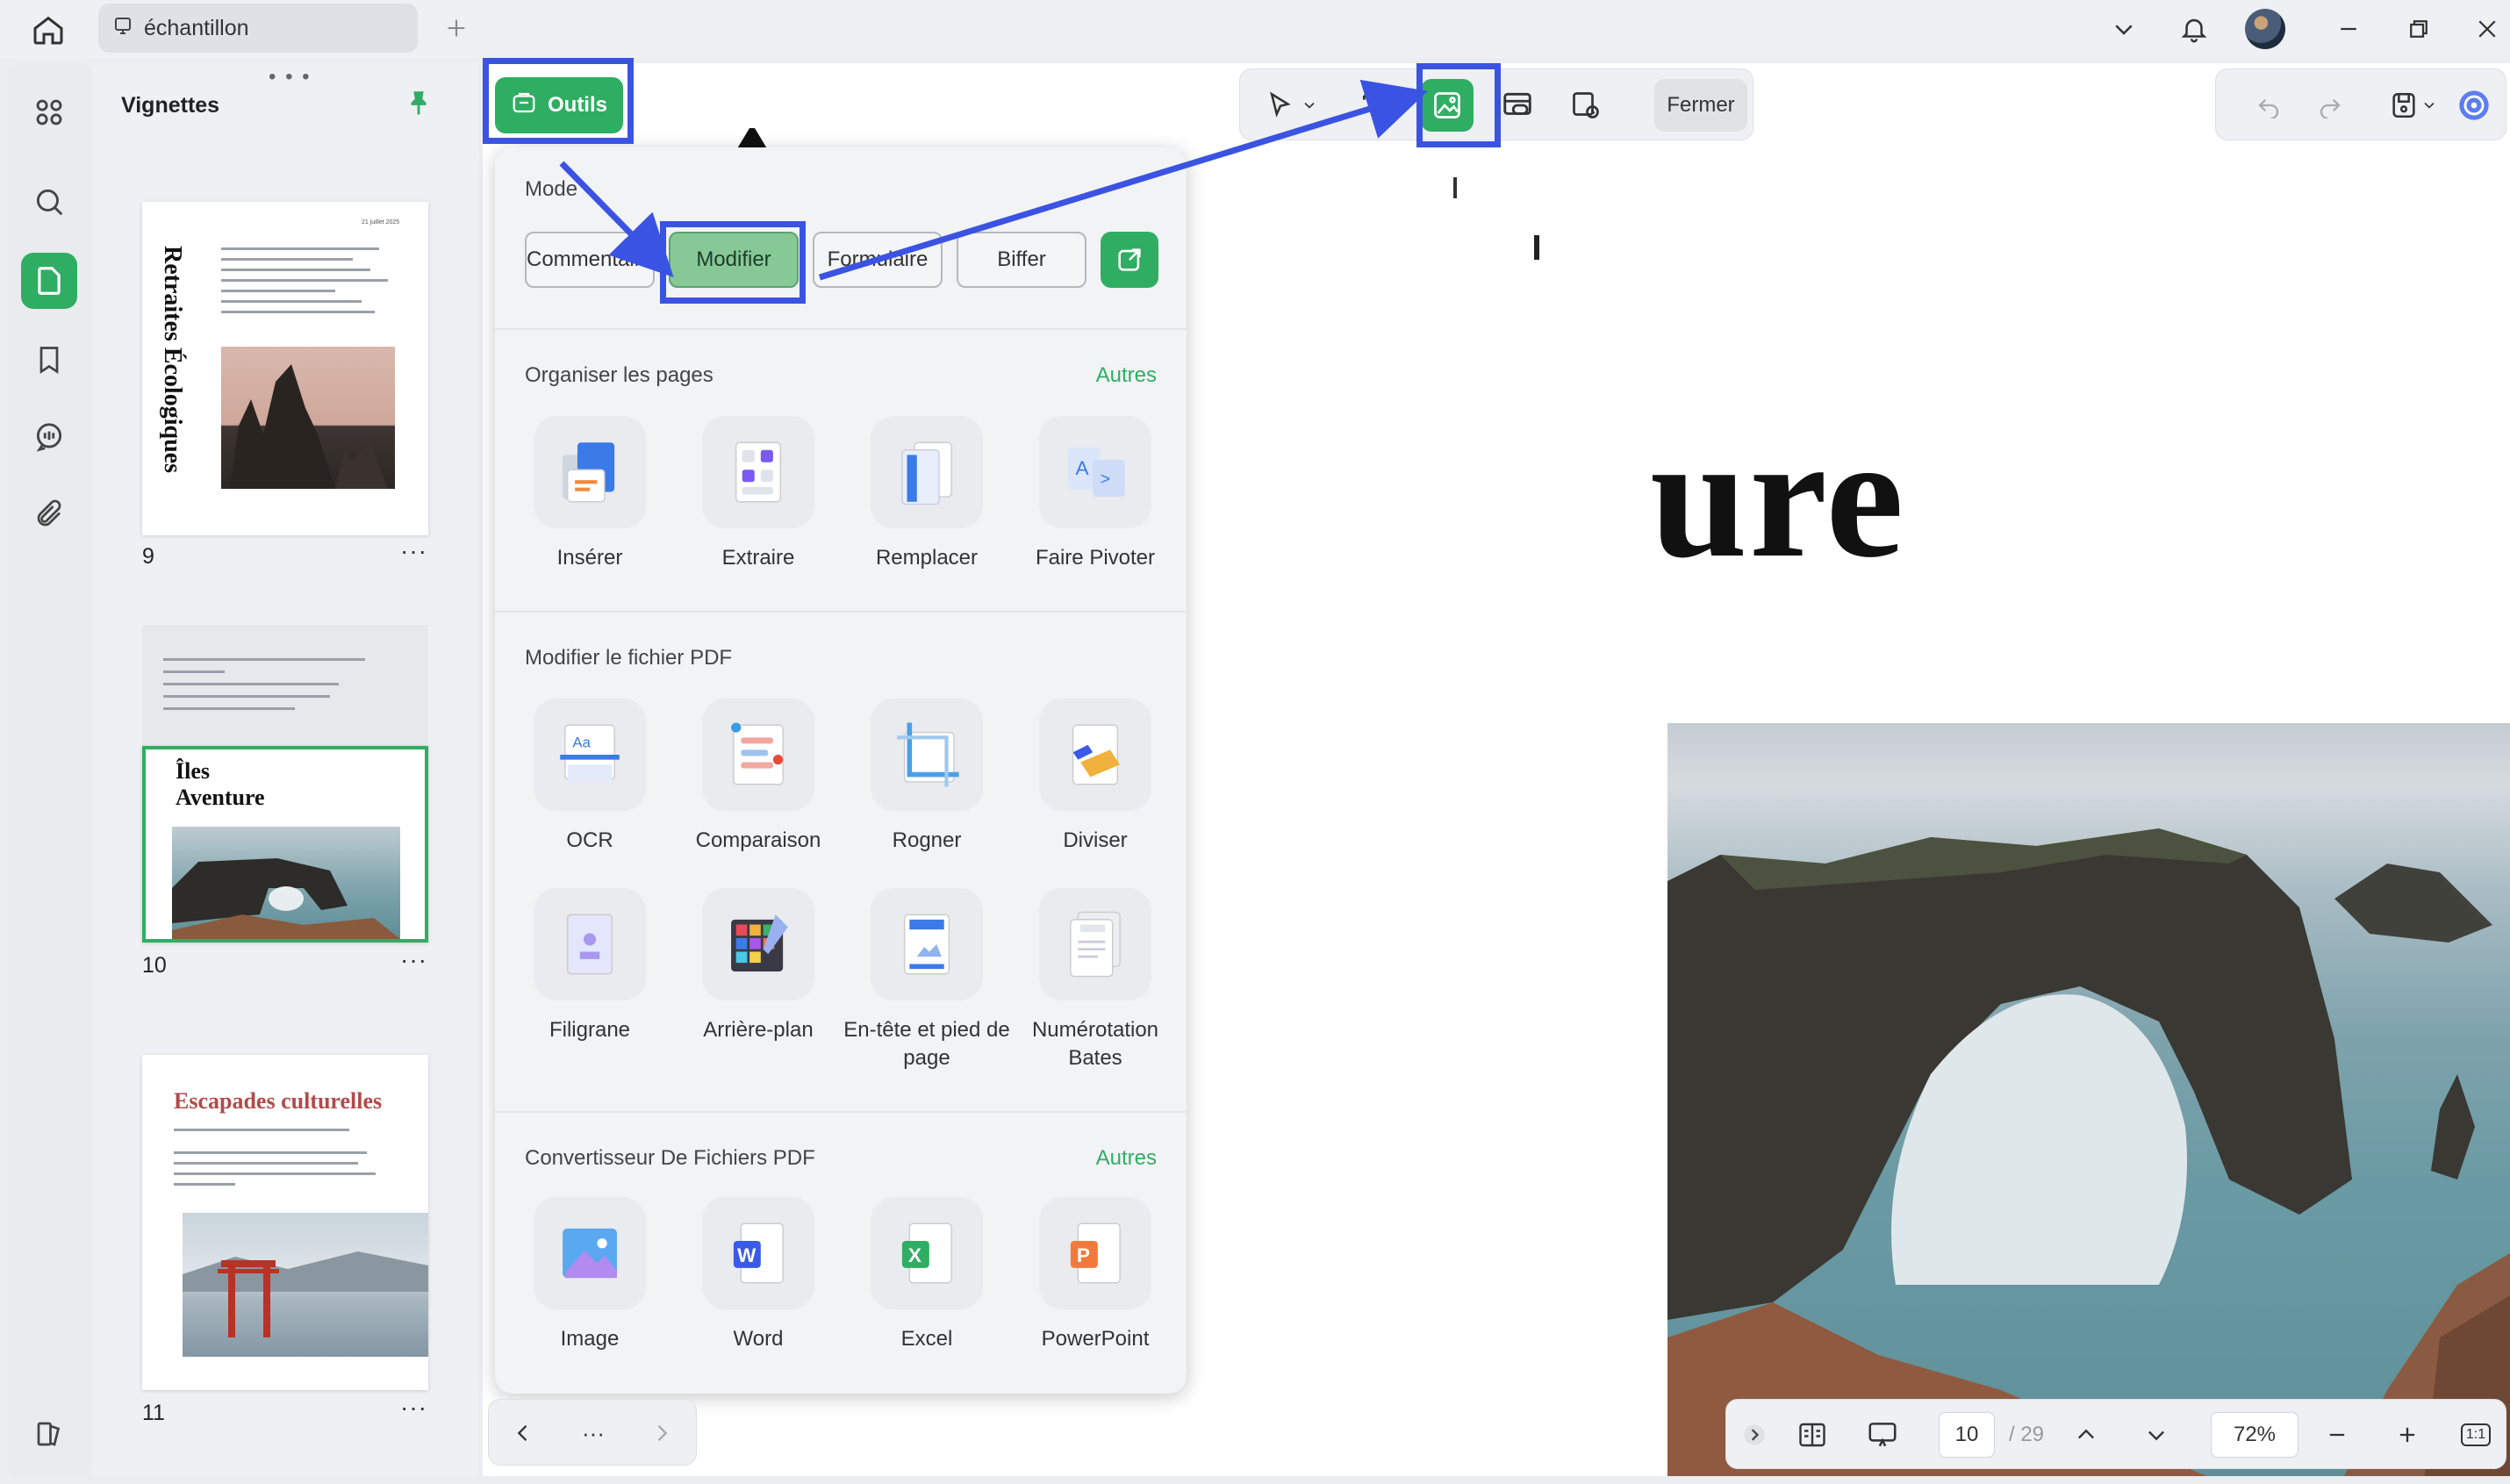  I want to click on annotation-arrows, so click(994, 180).